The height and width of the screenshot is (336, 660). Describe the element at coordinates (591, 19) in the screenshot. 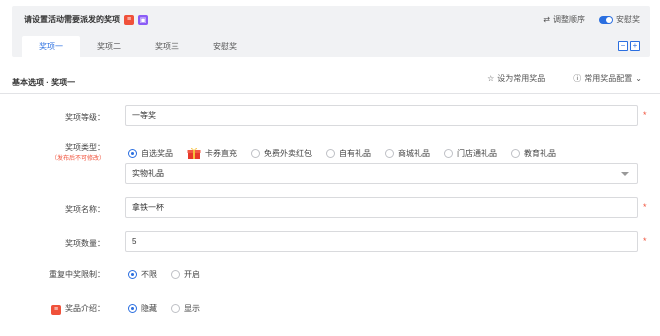

I see `header-actions: ⇄ 调整顺序 安慰奖` at that location.